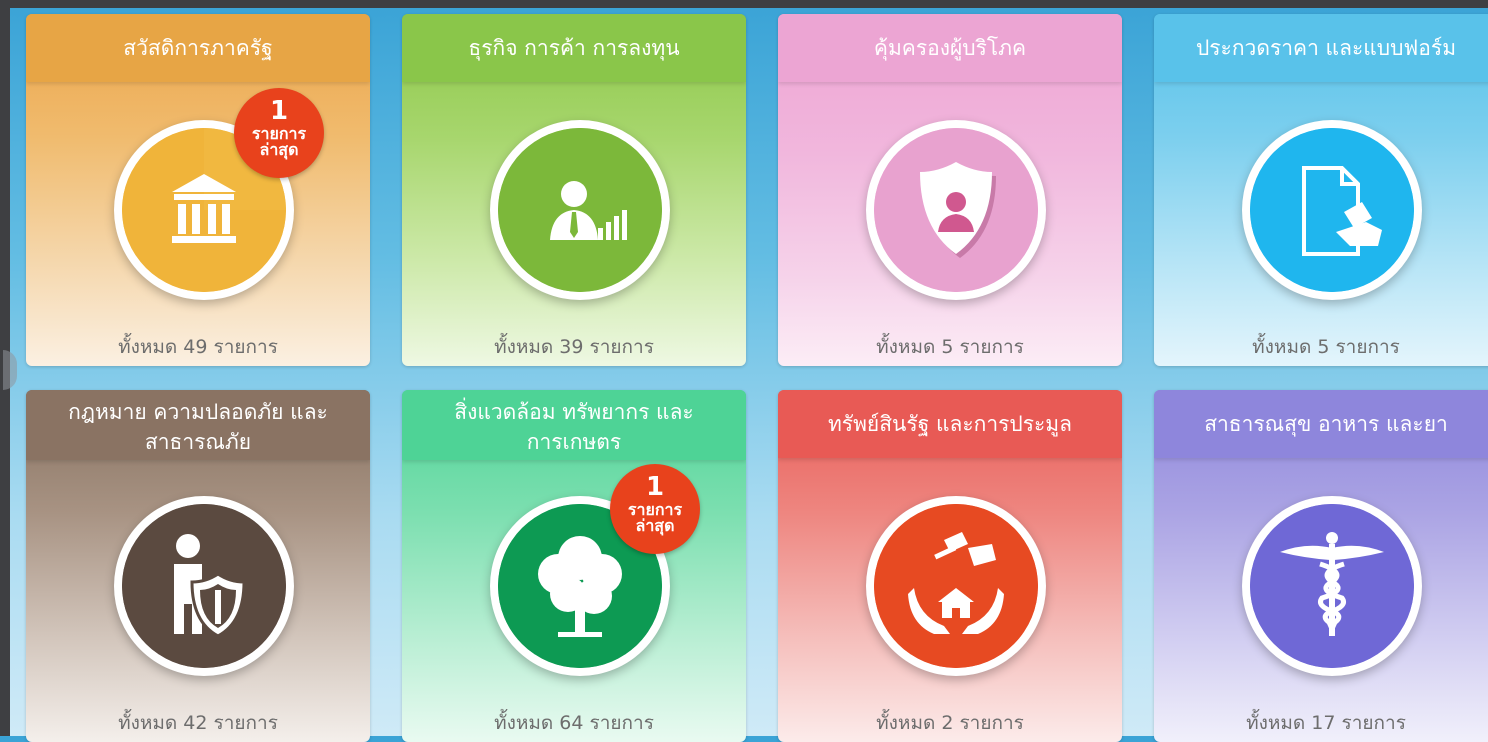 This screenshot has height=742, width=1488. I want to click on hands-house-gavel-icon, so click(956, 586).